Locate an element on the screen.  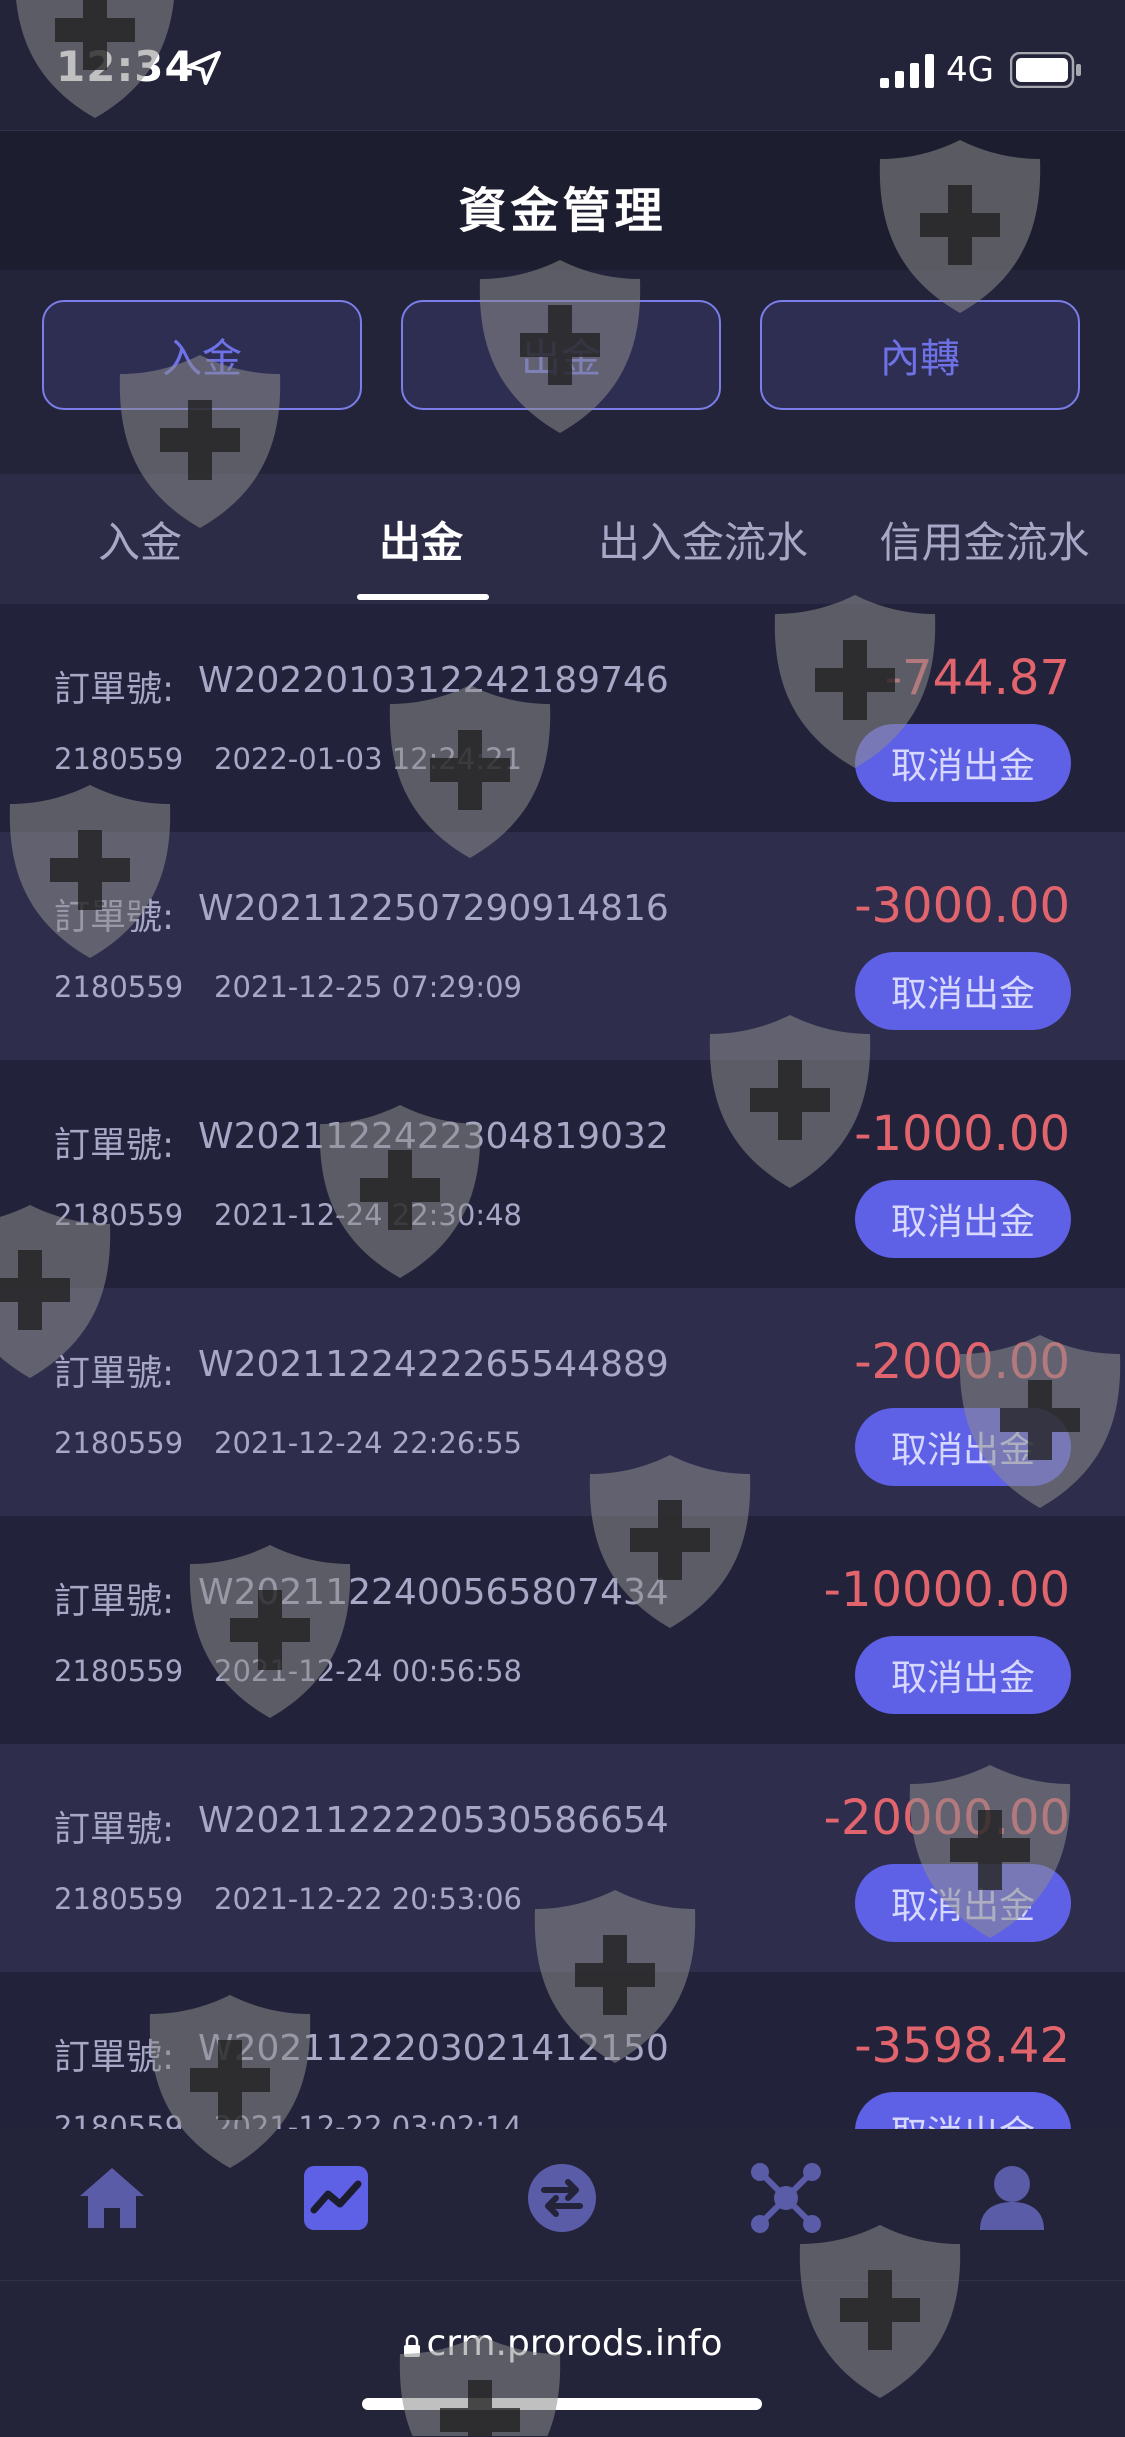
order-time: 2021-12-24 22:26:55 is located at coordinates (368, 1443).